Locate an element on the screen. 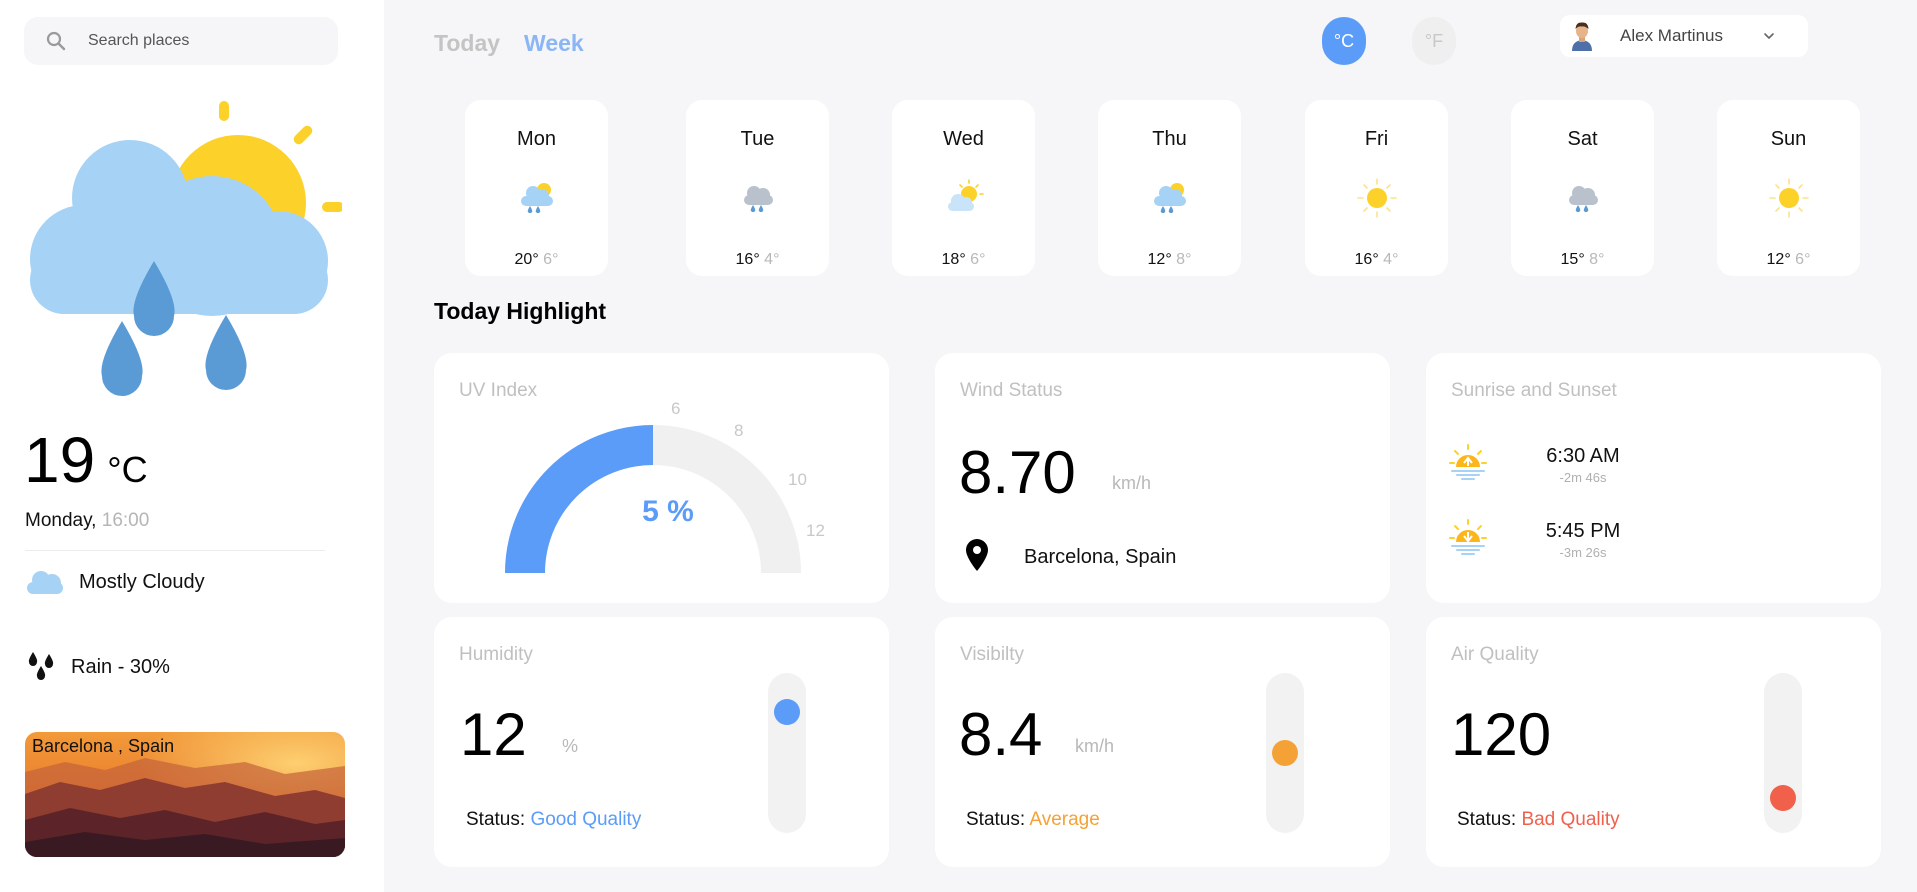 Image resolution: width=1917 pixels, height=892 pixels. sunrise-icon is located at coordinates (1468, 462).